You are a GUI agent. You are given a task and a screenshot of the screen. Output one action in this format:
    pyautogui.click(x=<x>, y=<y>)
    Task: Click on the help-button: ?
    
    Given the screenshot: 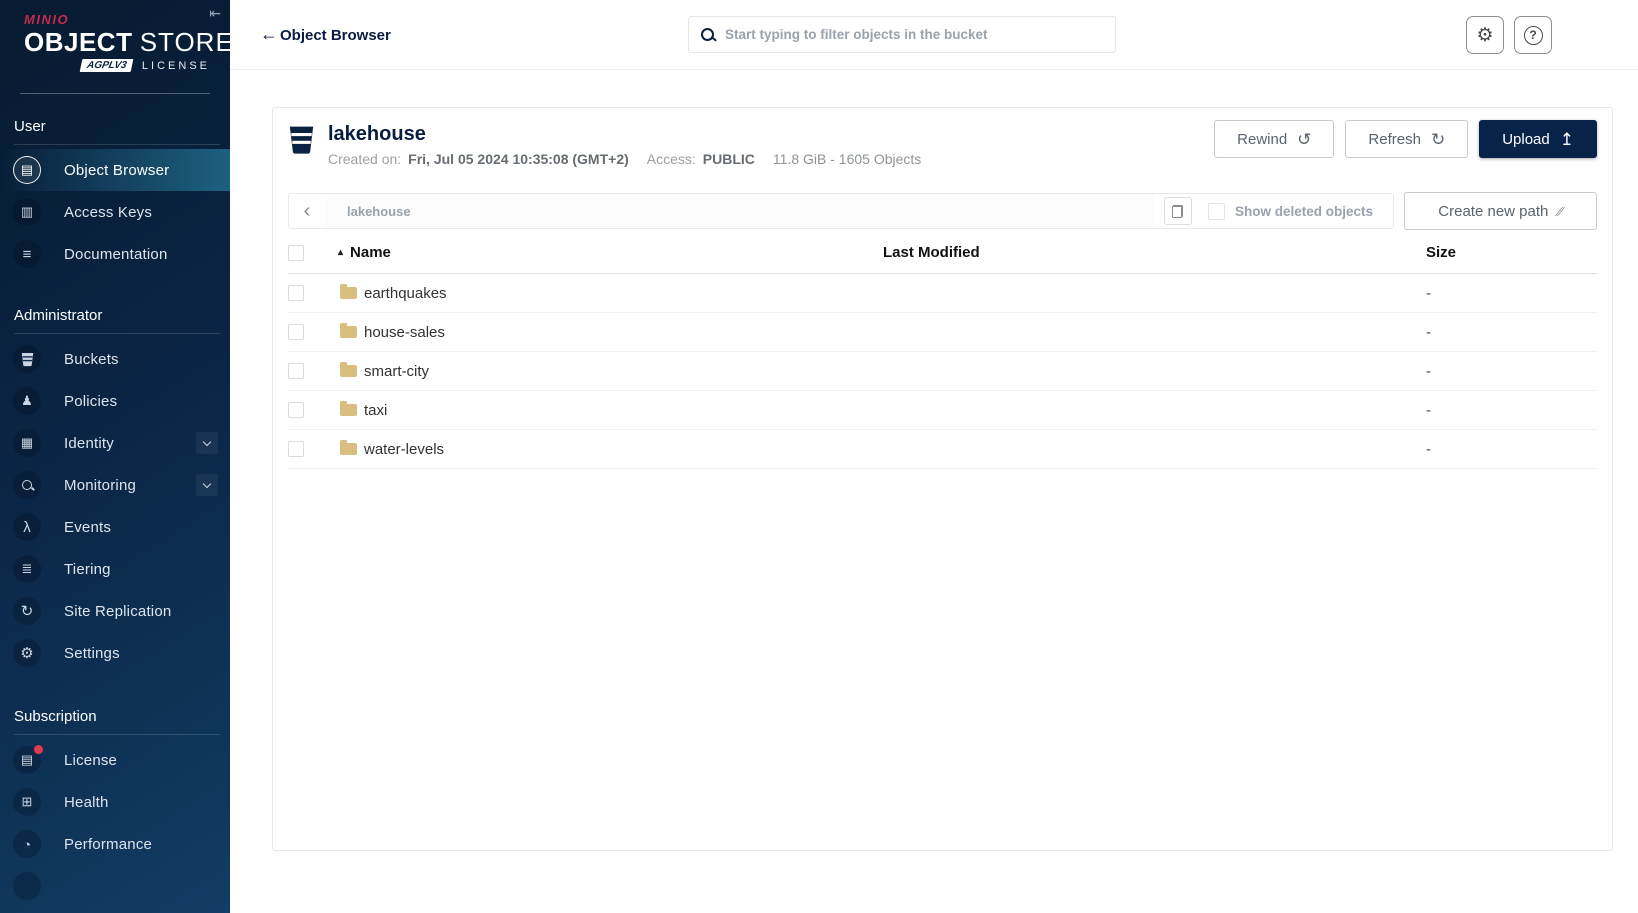 What is the action you would take?
    pyautogui.click(x=1533, y=35)
    